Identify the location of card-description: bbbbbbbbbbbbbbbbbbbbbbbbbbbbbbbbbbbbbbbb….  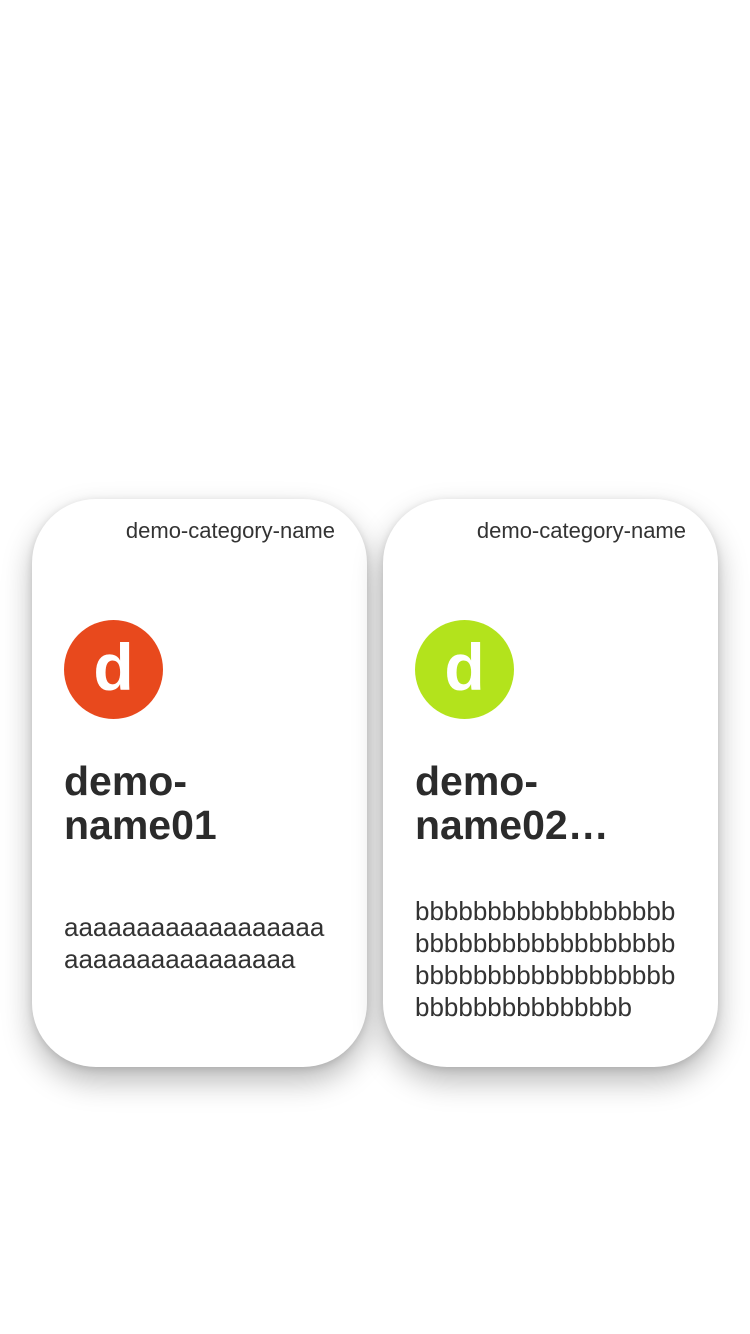
(545, 959).